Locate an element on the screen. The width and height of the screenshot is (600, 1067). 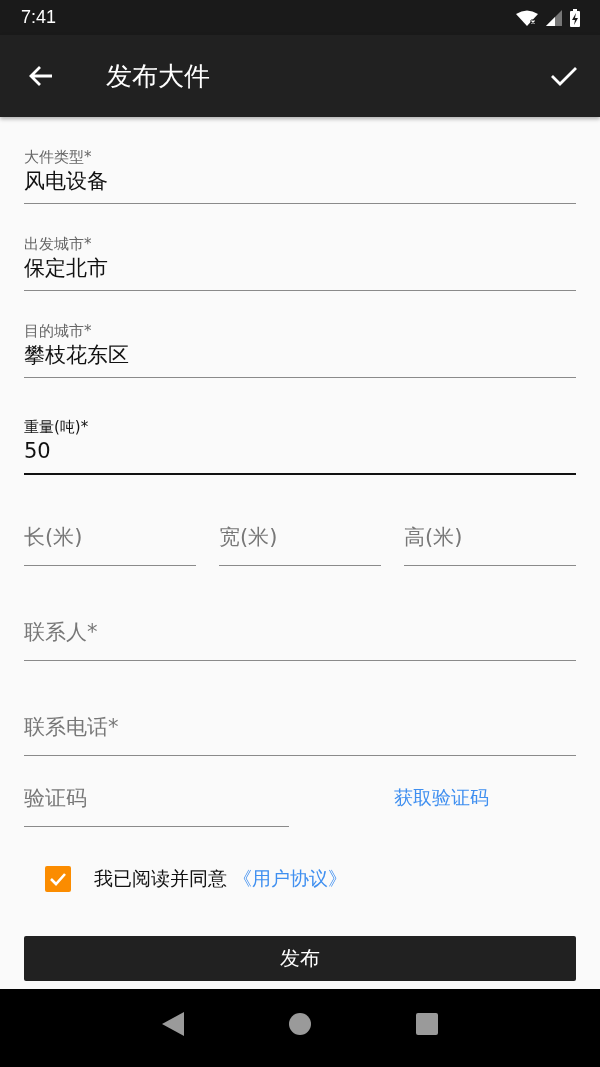
field-label: 出发城市* is located at coordinates (58, 244).